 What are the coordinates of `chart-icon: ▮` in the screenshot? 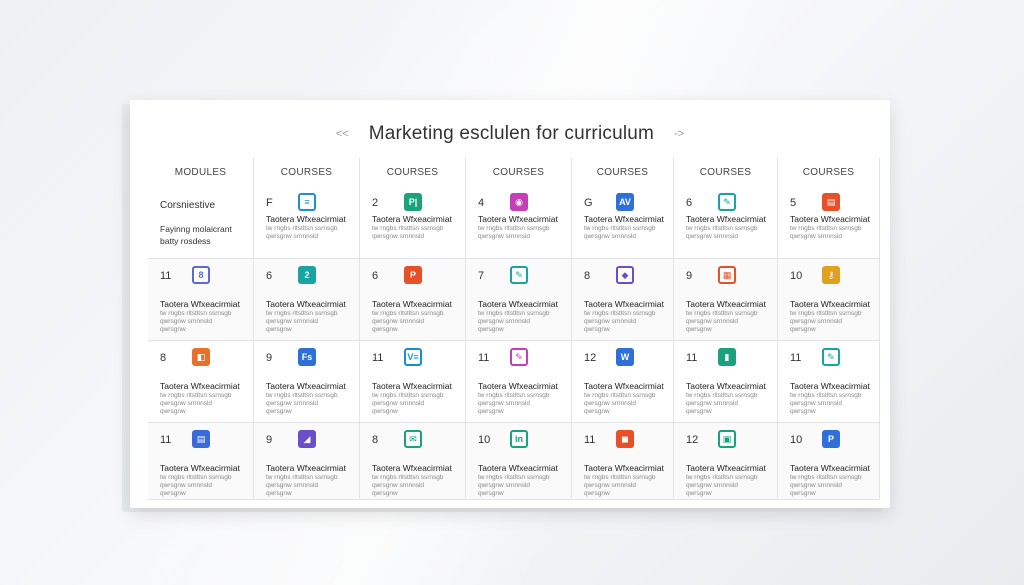 It's located at (727, 357).